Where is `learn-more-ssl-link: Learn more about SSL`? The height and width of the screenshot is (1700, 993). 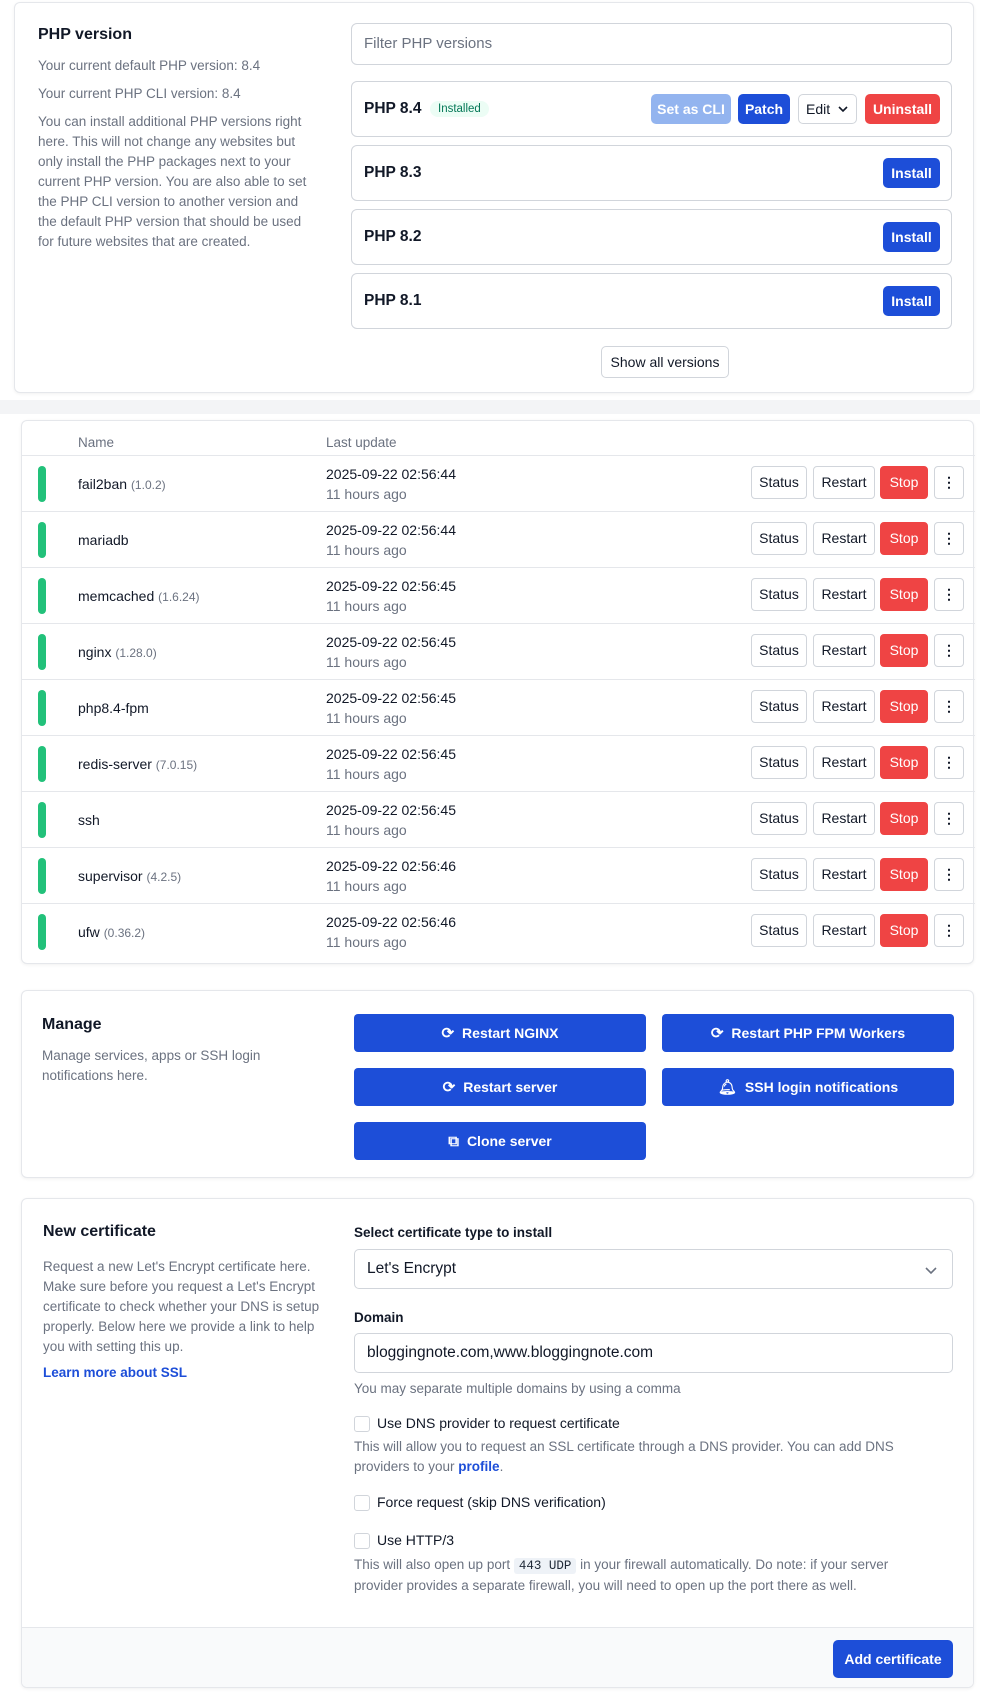
learn-more-ssl-link: Learn more about SSL is located at coordinates (115, 1372).